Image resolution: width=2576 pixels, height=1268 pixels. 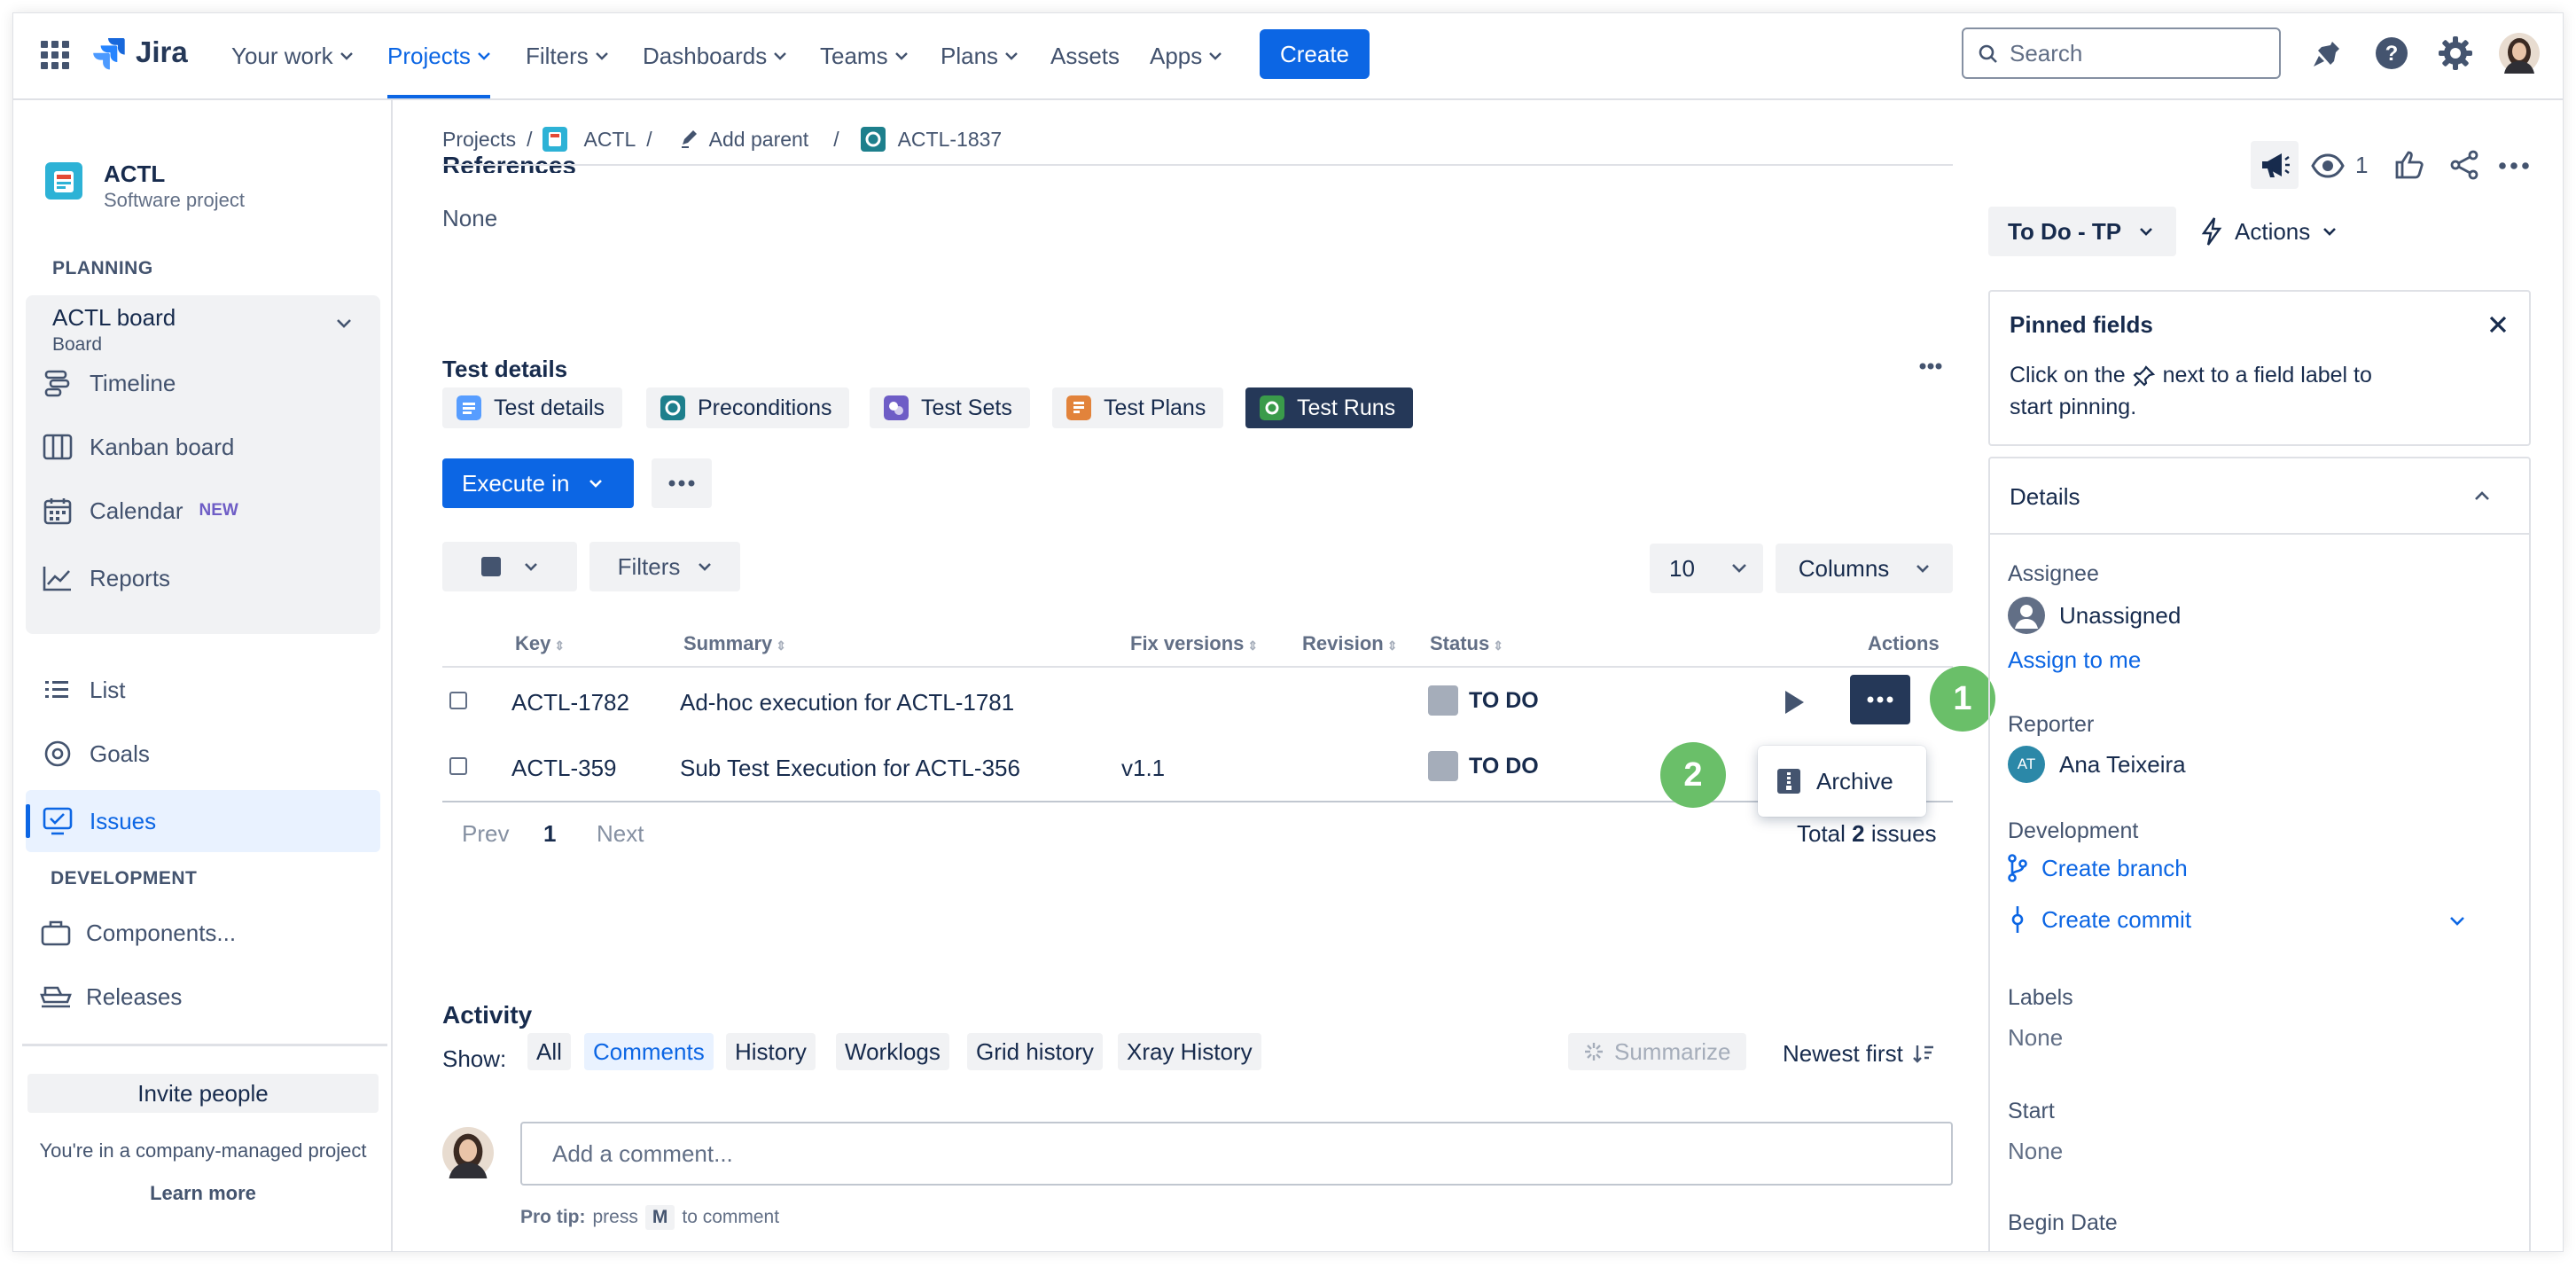 What do you see at coordinates (2327, 54) in the screenshot?
I see `notifications-icon` at bounding box center [2327, 54].